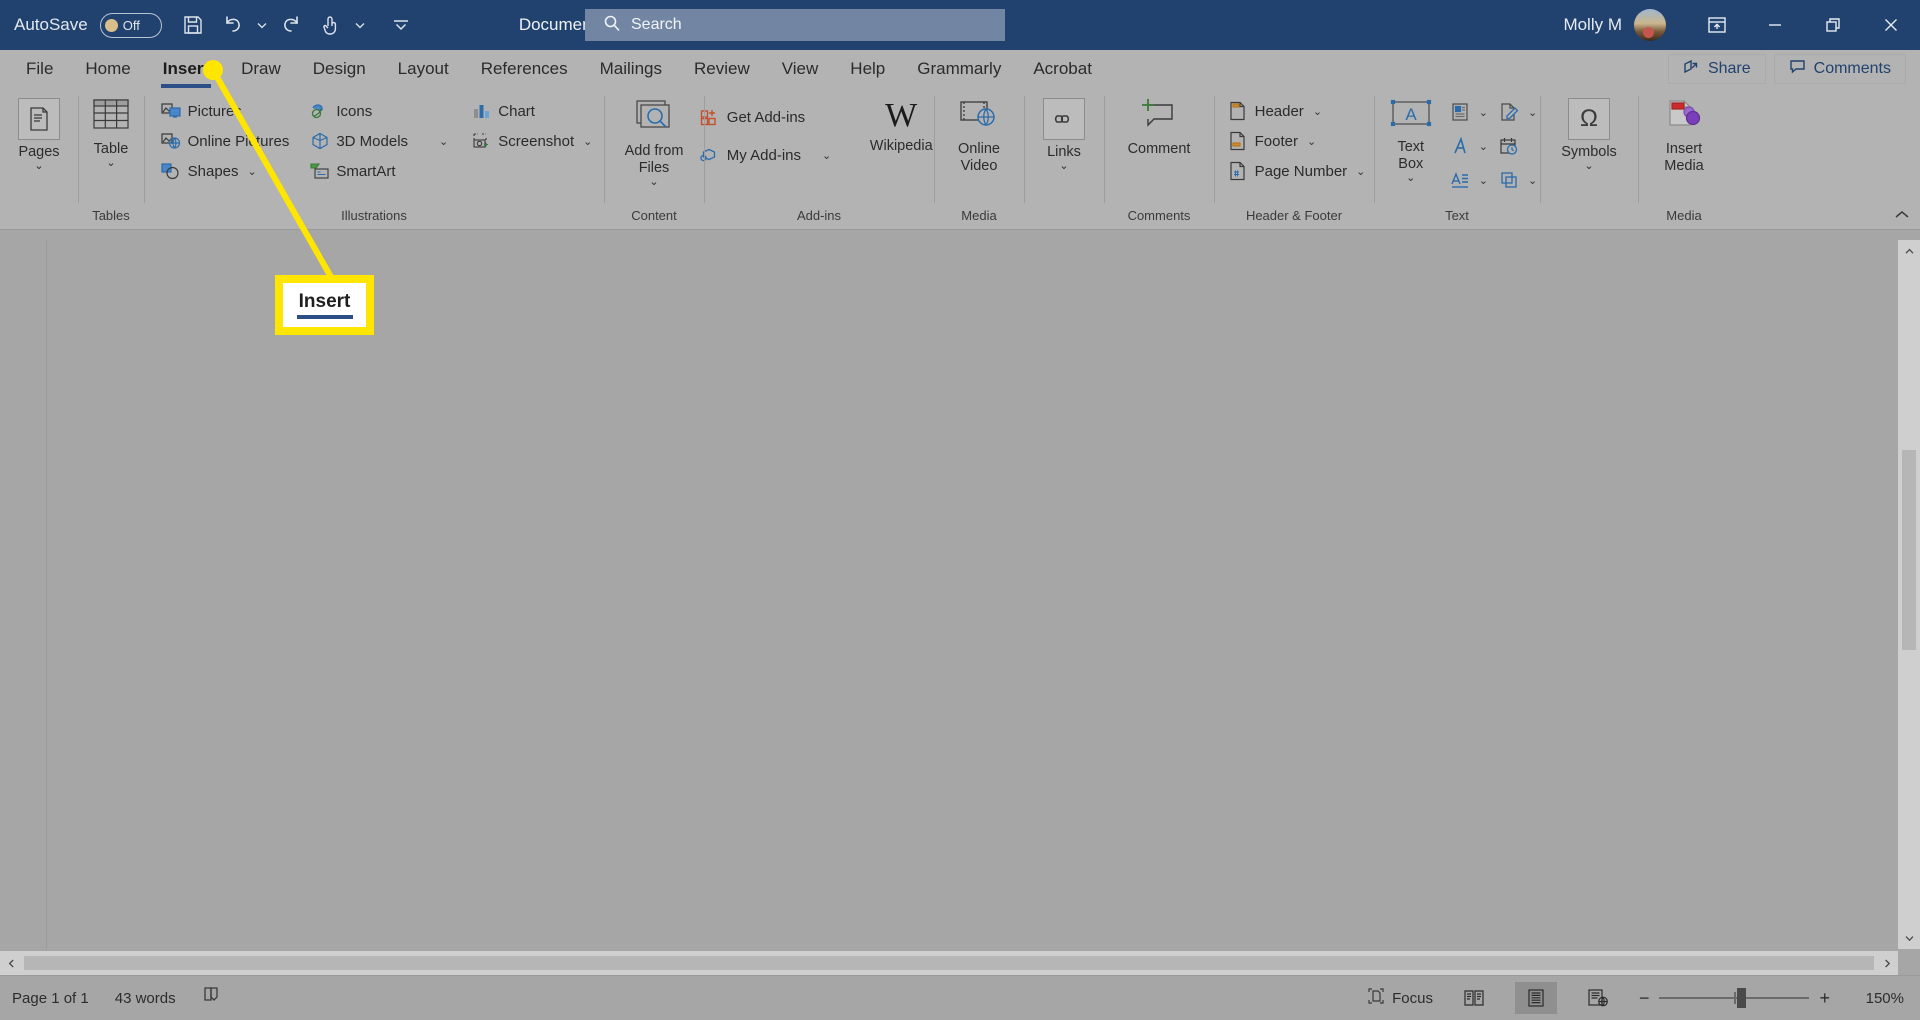 The height and width of the screenshot is (1020, 1920). What do you see at coordinates (225, 141) in the screenshot?
I see `online-pictures-button: Online Pictures` at bounding box center [225, 141].